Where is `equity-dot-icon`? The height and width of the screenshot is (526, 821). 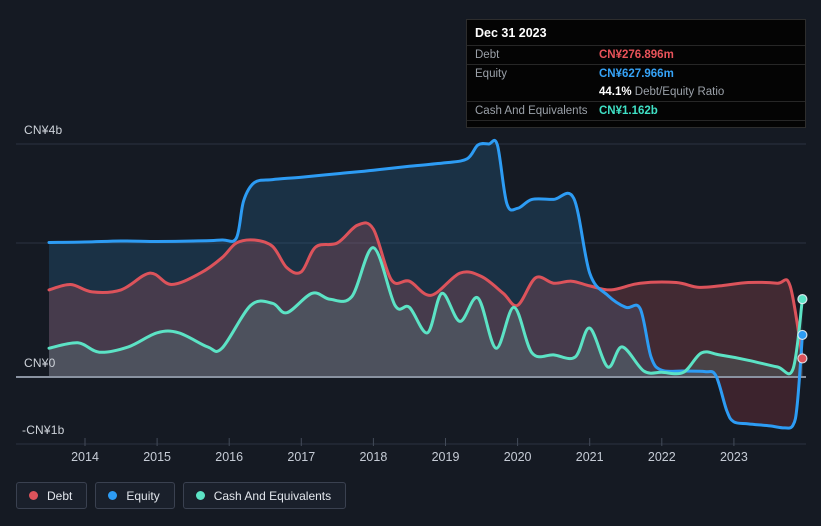 equity-dot-icon is located at coordinates (113, 495).